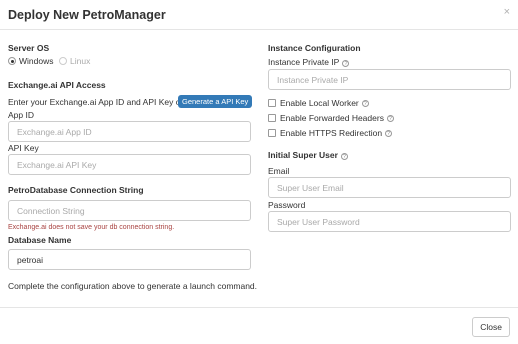  What do you see at coordinates (304, 62) in the screenshot?
I see `private-ip-label-text: Instance Private IP` at bounding box center [304, 62].